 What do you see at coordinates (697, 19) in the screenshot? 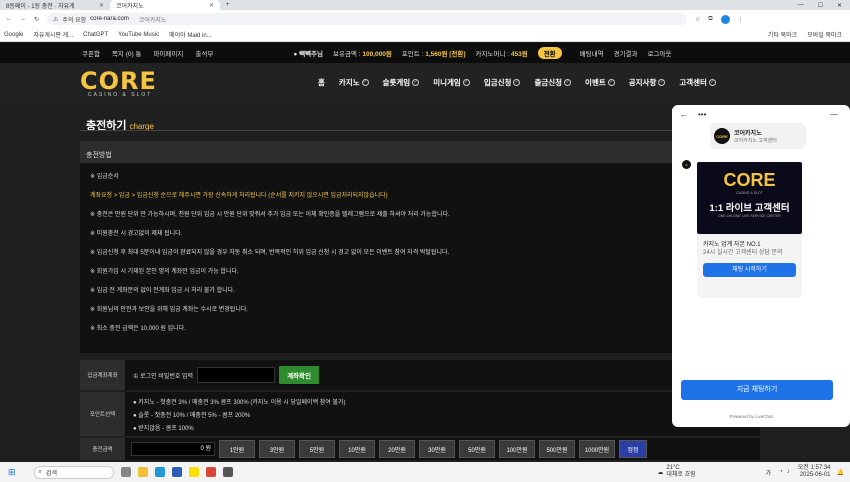
I see `star-icon: ☆` at bounding box center [697, 19].